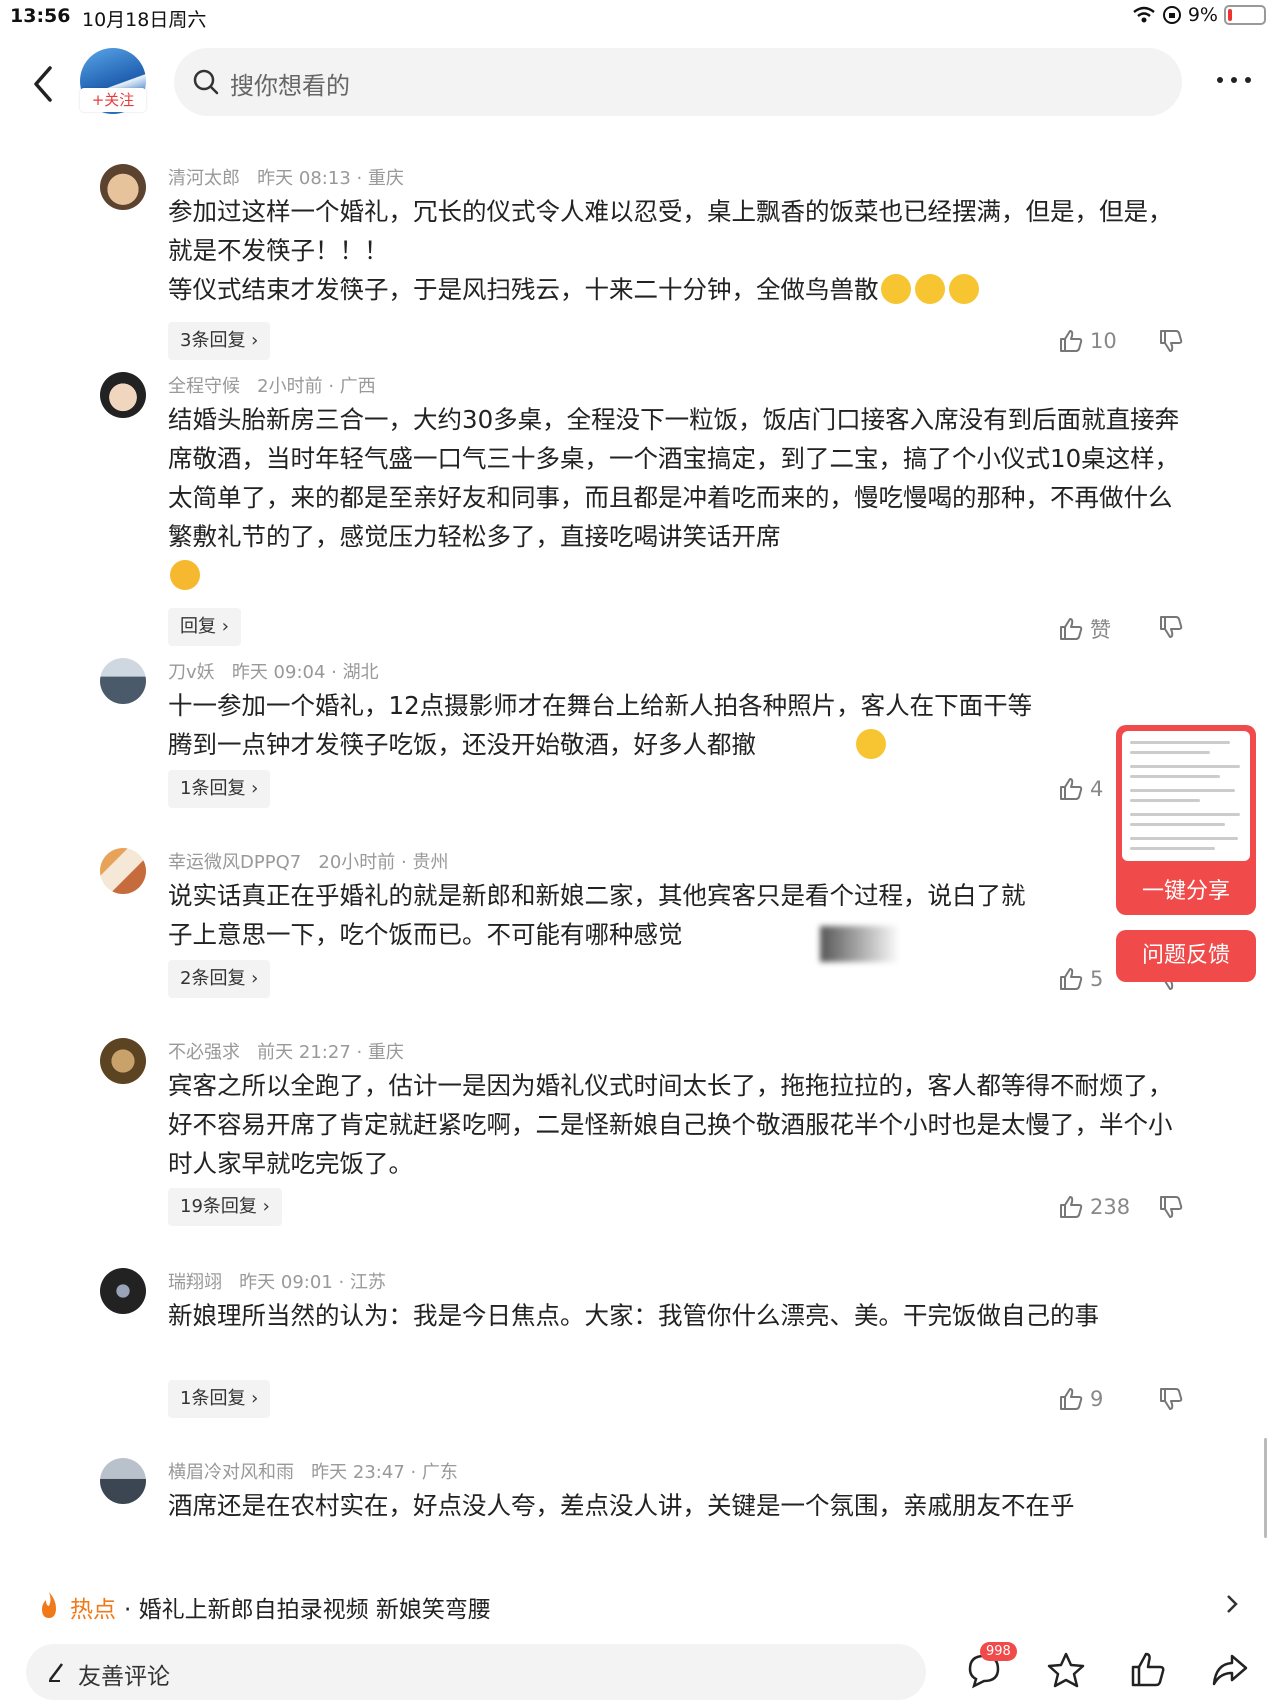 The height and width of the screenshot is (1706, 1280). I want to click on reply-label: 2条回复, so click(213, 978).